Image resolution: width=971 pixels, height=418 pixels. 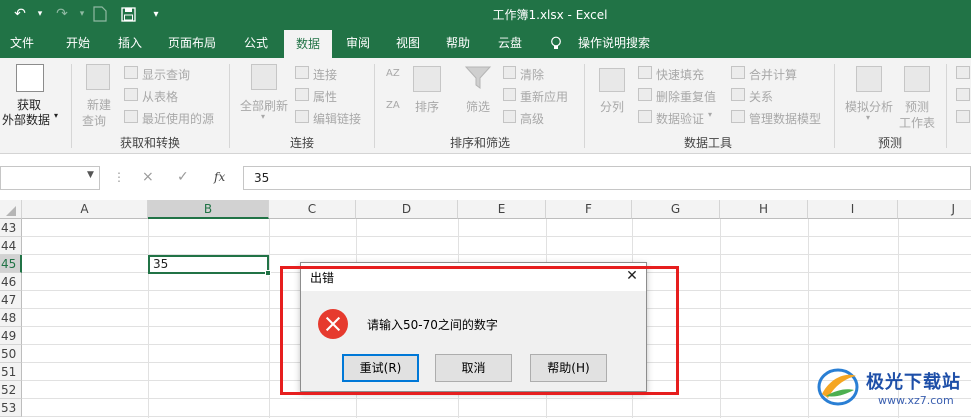 I want to click on gridline, so click(x=148, y=318).